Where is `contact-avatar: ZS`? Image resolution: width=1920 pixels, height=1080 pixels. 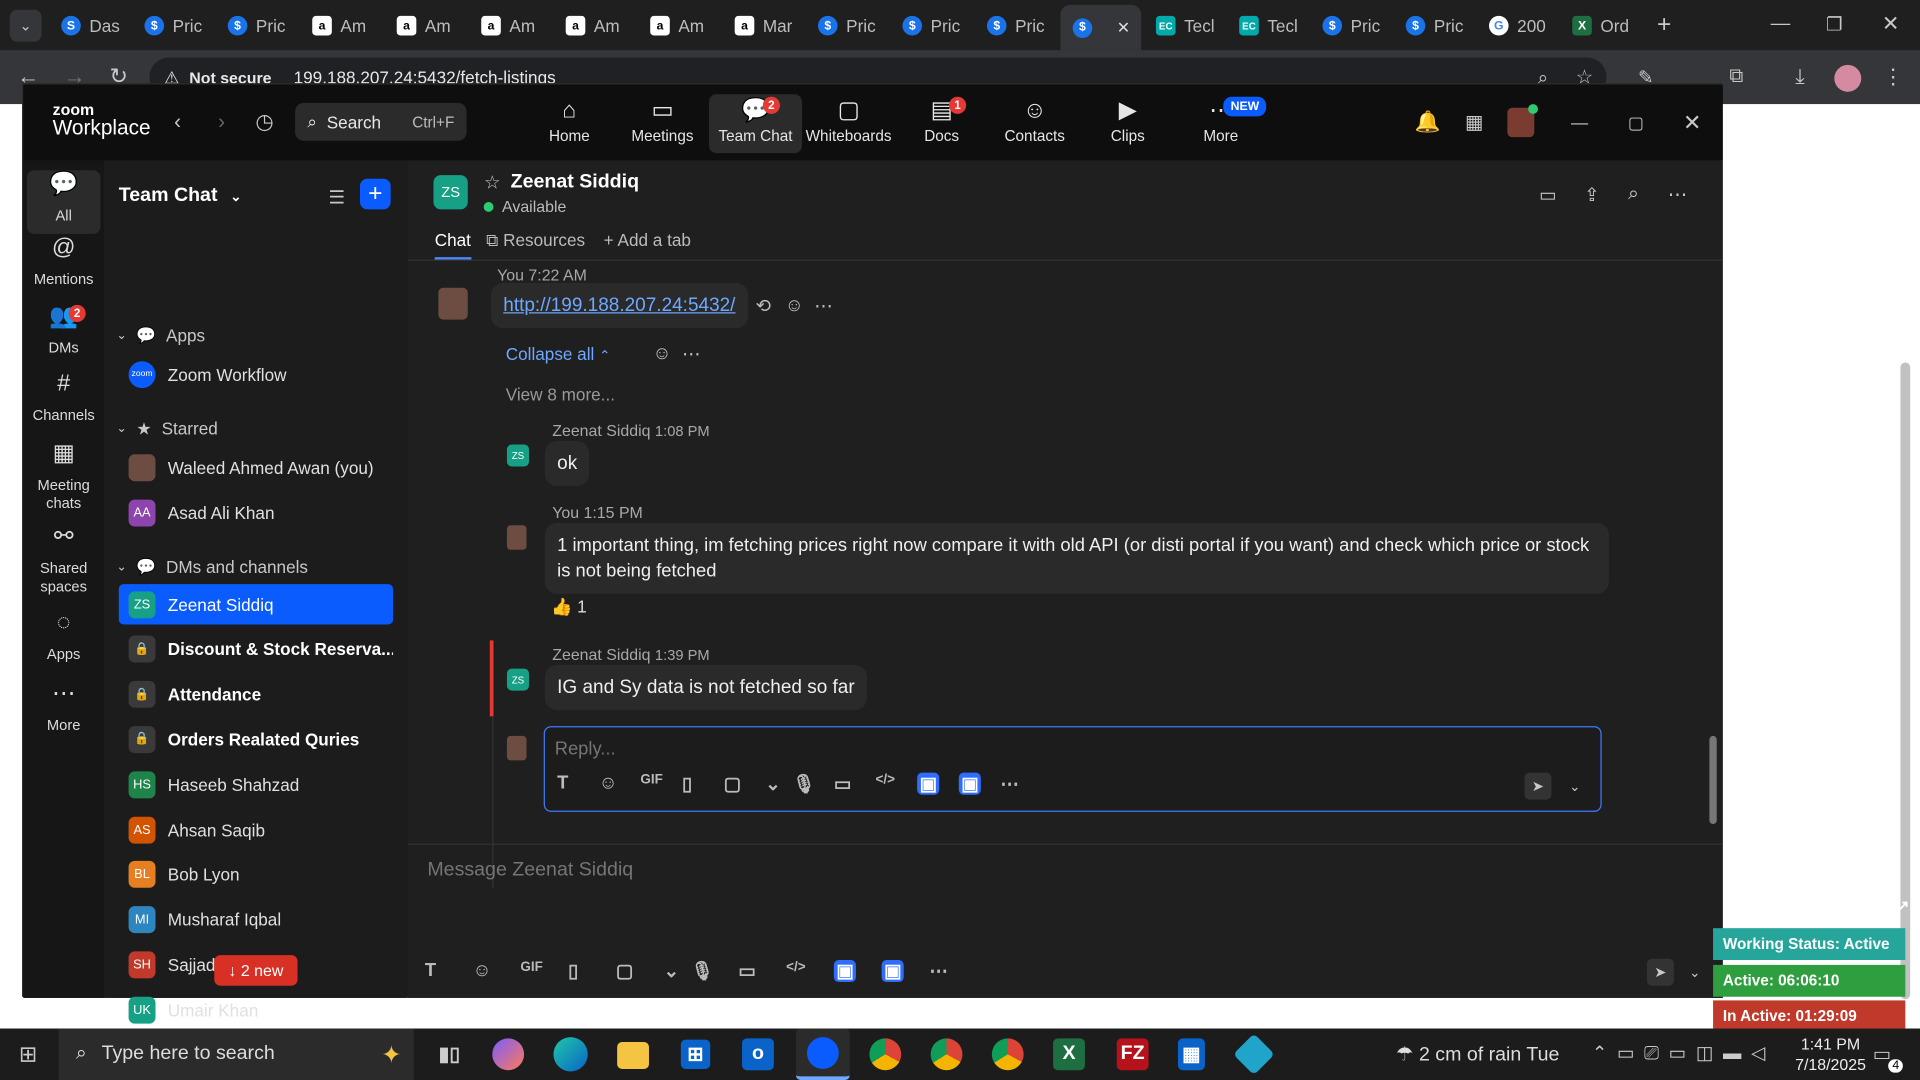
contact-avatar: ZS is located at coordinates (450, 192).